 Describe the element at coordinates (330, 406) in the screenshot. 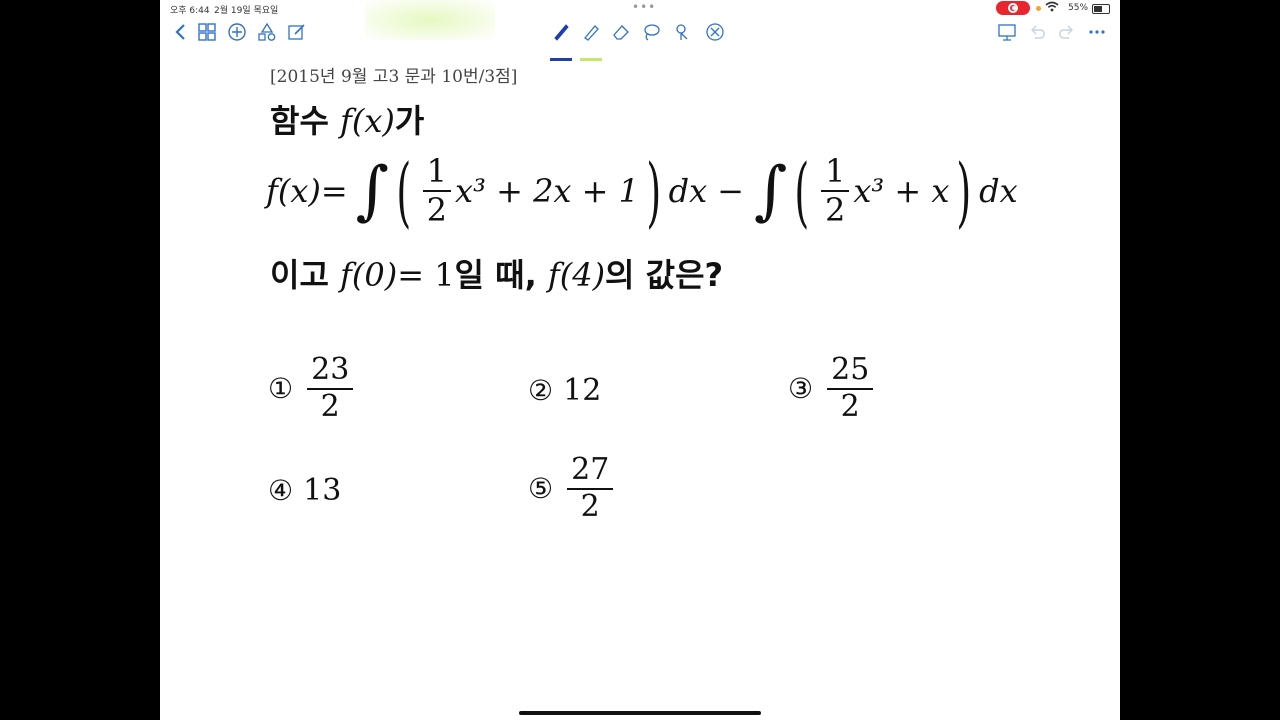

I see `choice-1-den: 2` at that location.